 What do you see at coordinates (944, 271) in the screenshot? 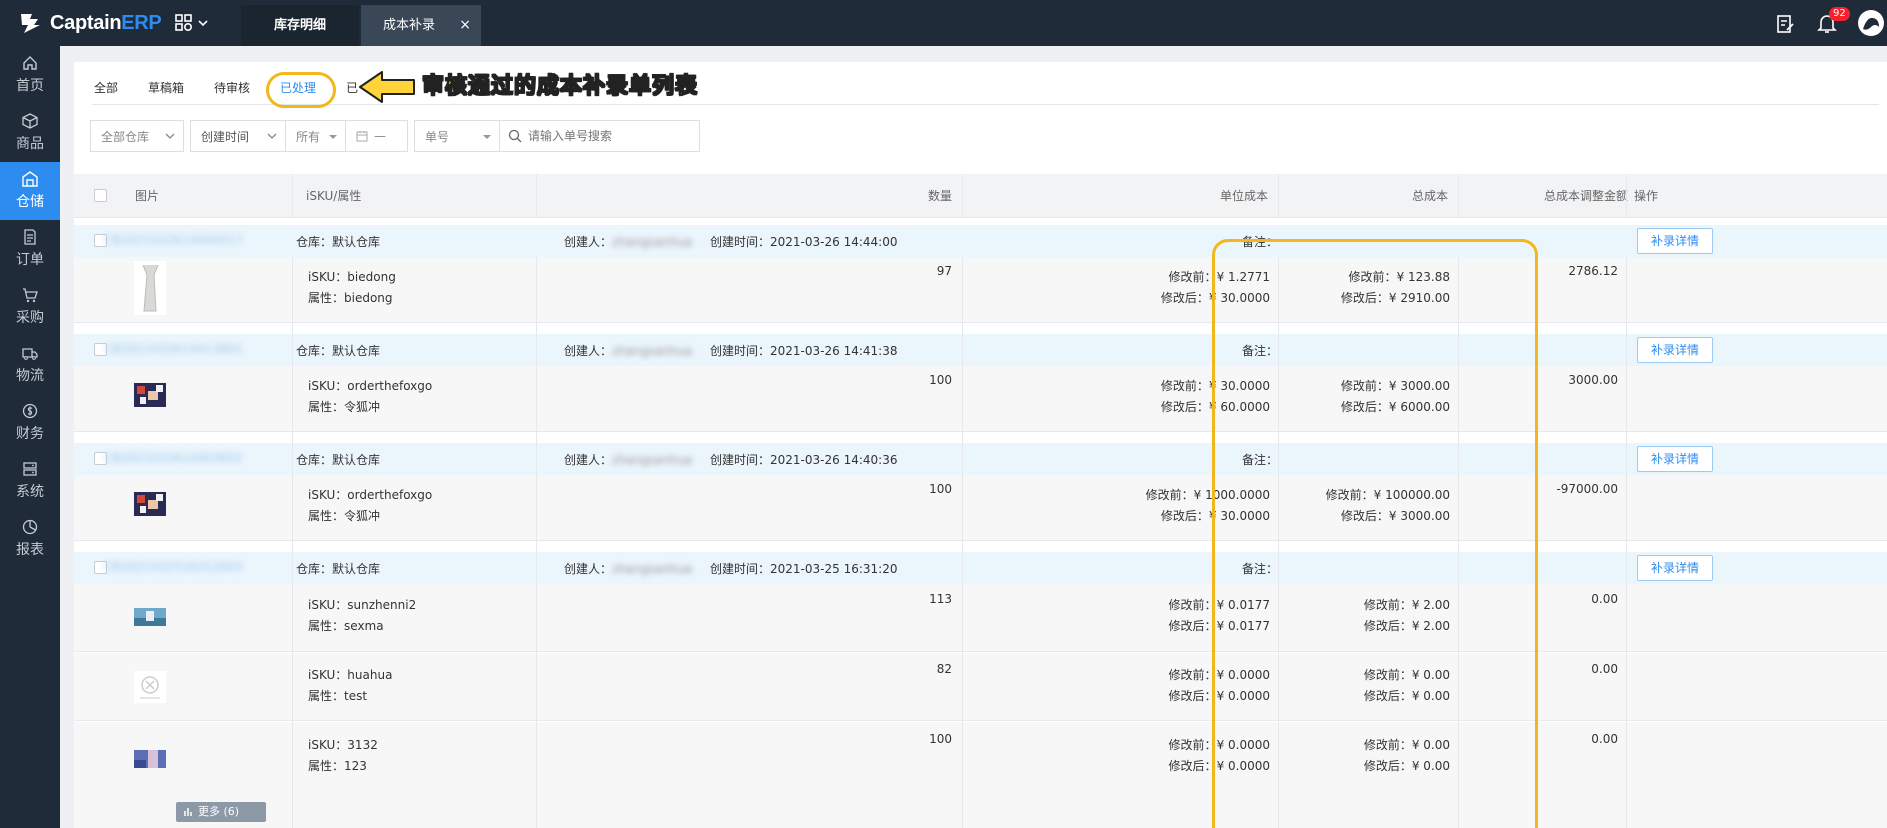
I see `item-quantity: 97` at bounding box center [944, 271].